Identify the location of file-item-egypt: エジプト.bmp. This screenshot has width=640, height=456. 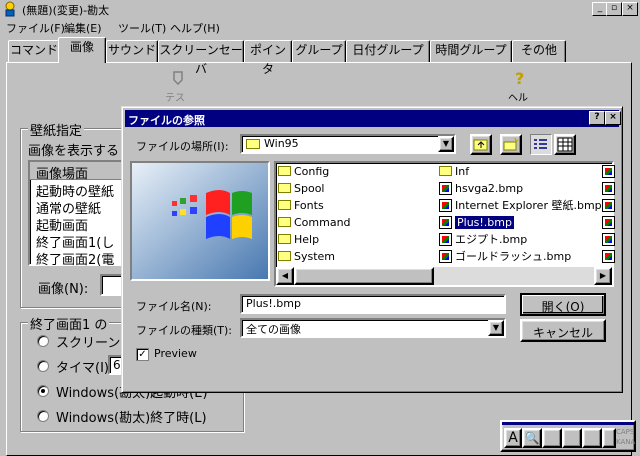
(483, 240).